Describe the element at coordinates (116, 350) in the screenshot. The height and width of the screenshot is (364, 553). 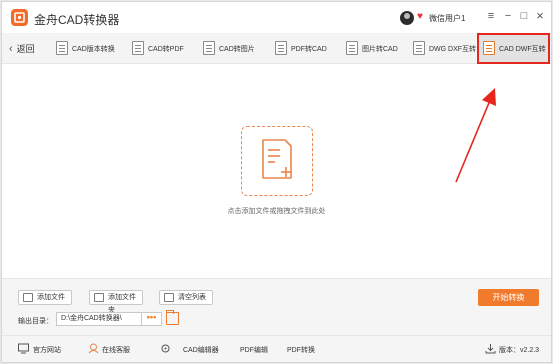
I see `online-support-link: 在线客服` at that location.